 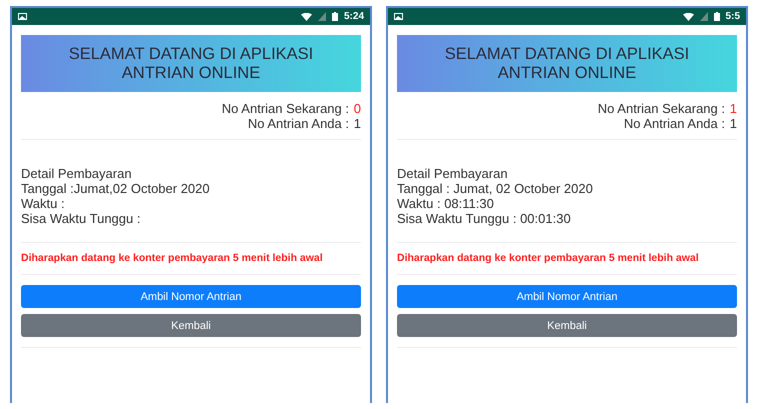 What do you see at coordinates (43, 203) in the screenshot?
I see `detail-line: Waktu :` at bounding box center [43, 203].